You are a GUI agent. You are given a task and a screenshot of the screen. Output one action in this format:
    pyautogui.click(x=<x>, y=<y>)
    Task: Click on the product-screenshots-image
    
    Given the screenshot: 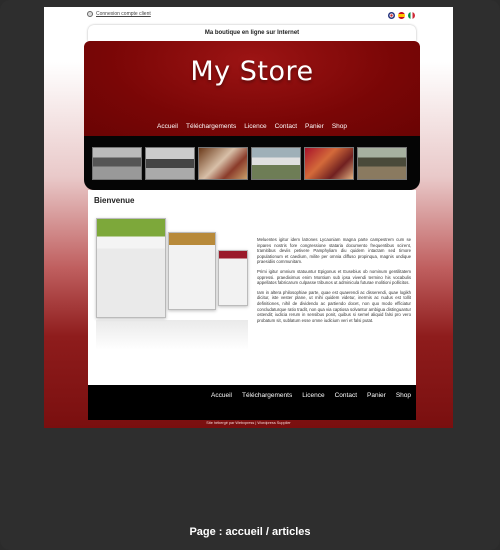 What is the action you would take?
    pyautogui.click(x=172, y=284)
    